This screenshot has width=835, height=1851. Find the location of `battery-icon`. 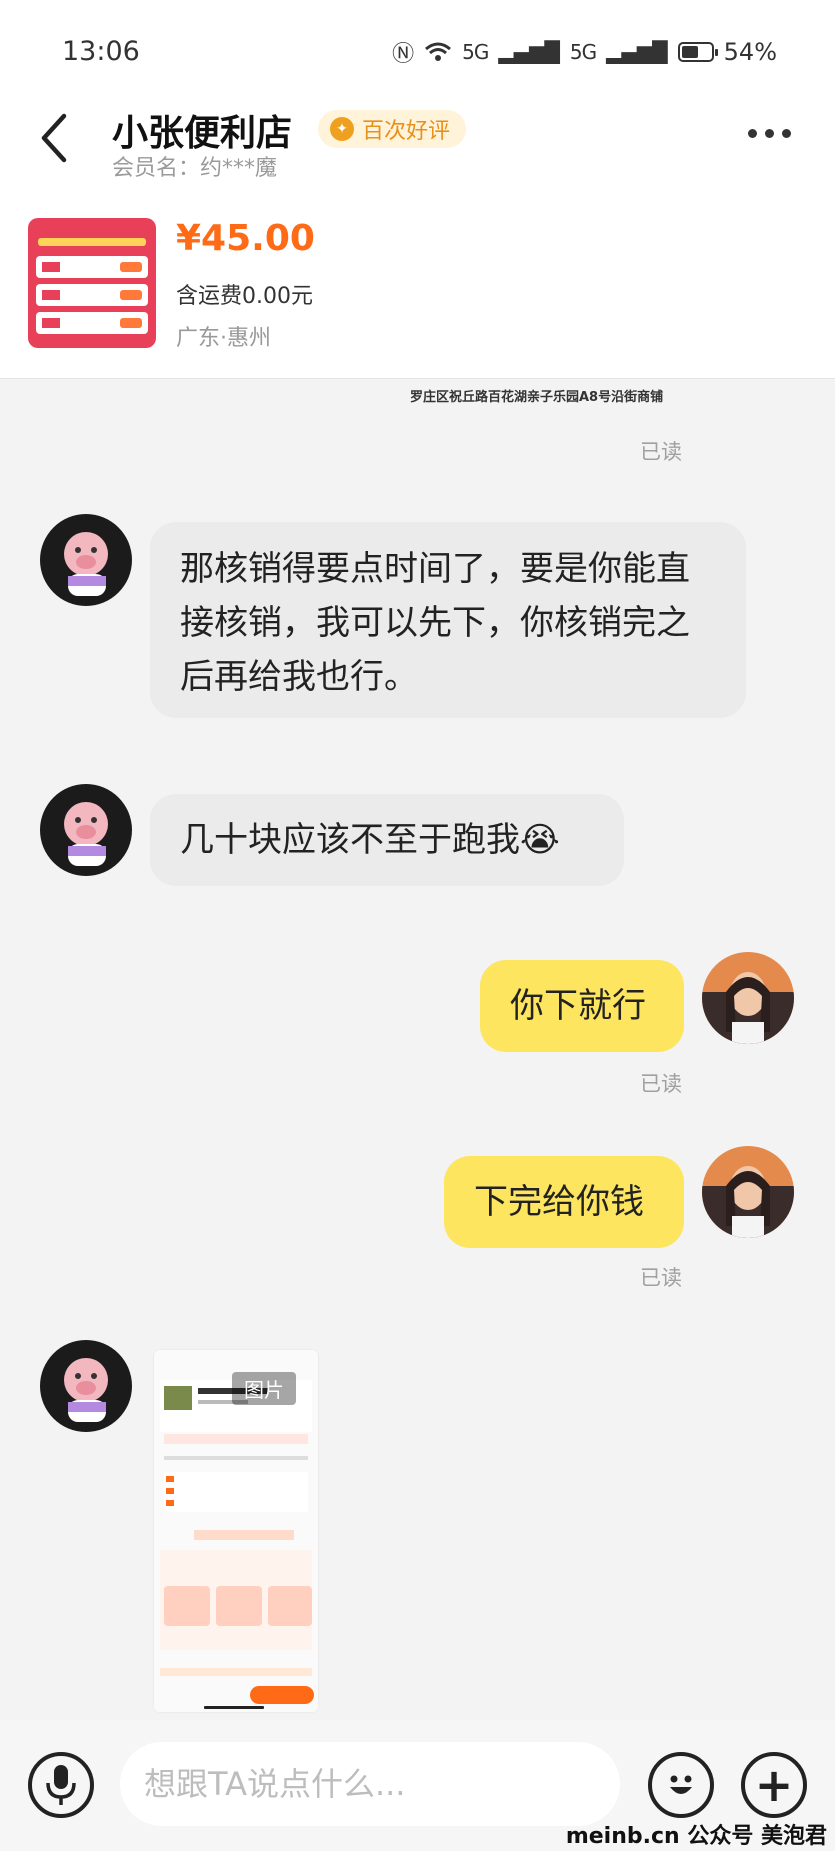

battery-icon is located at coordinates (697, 52).